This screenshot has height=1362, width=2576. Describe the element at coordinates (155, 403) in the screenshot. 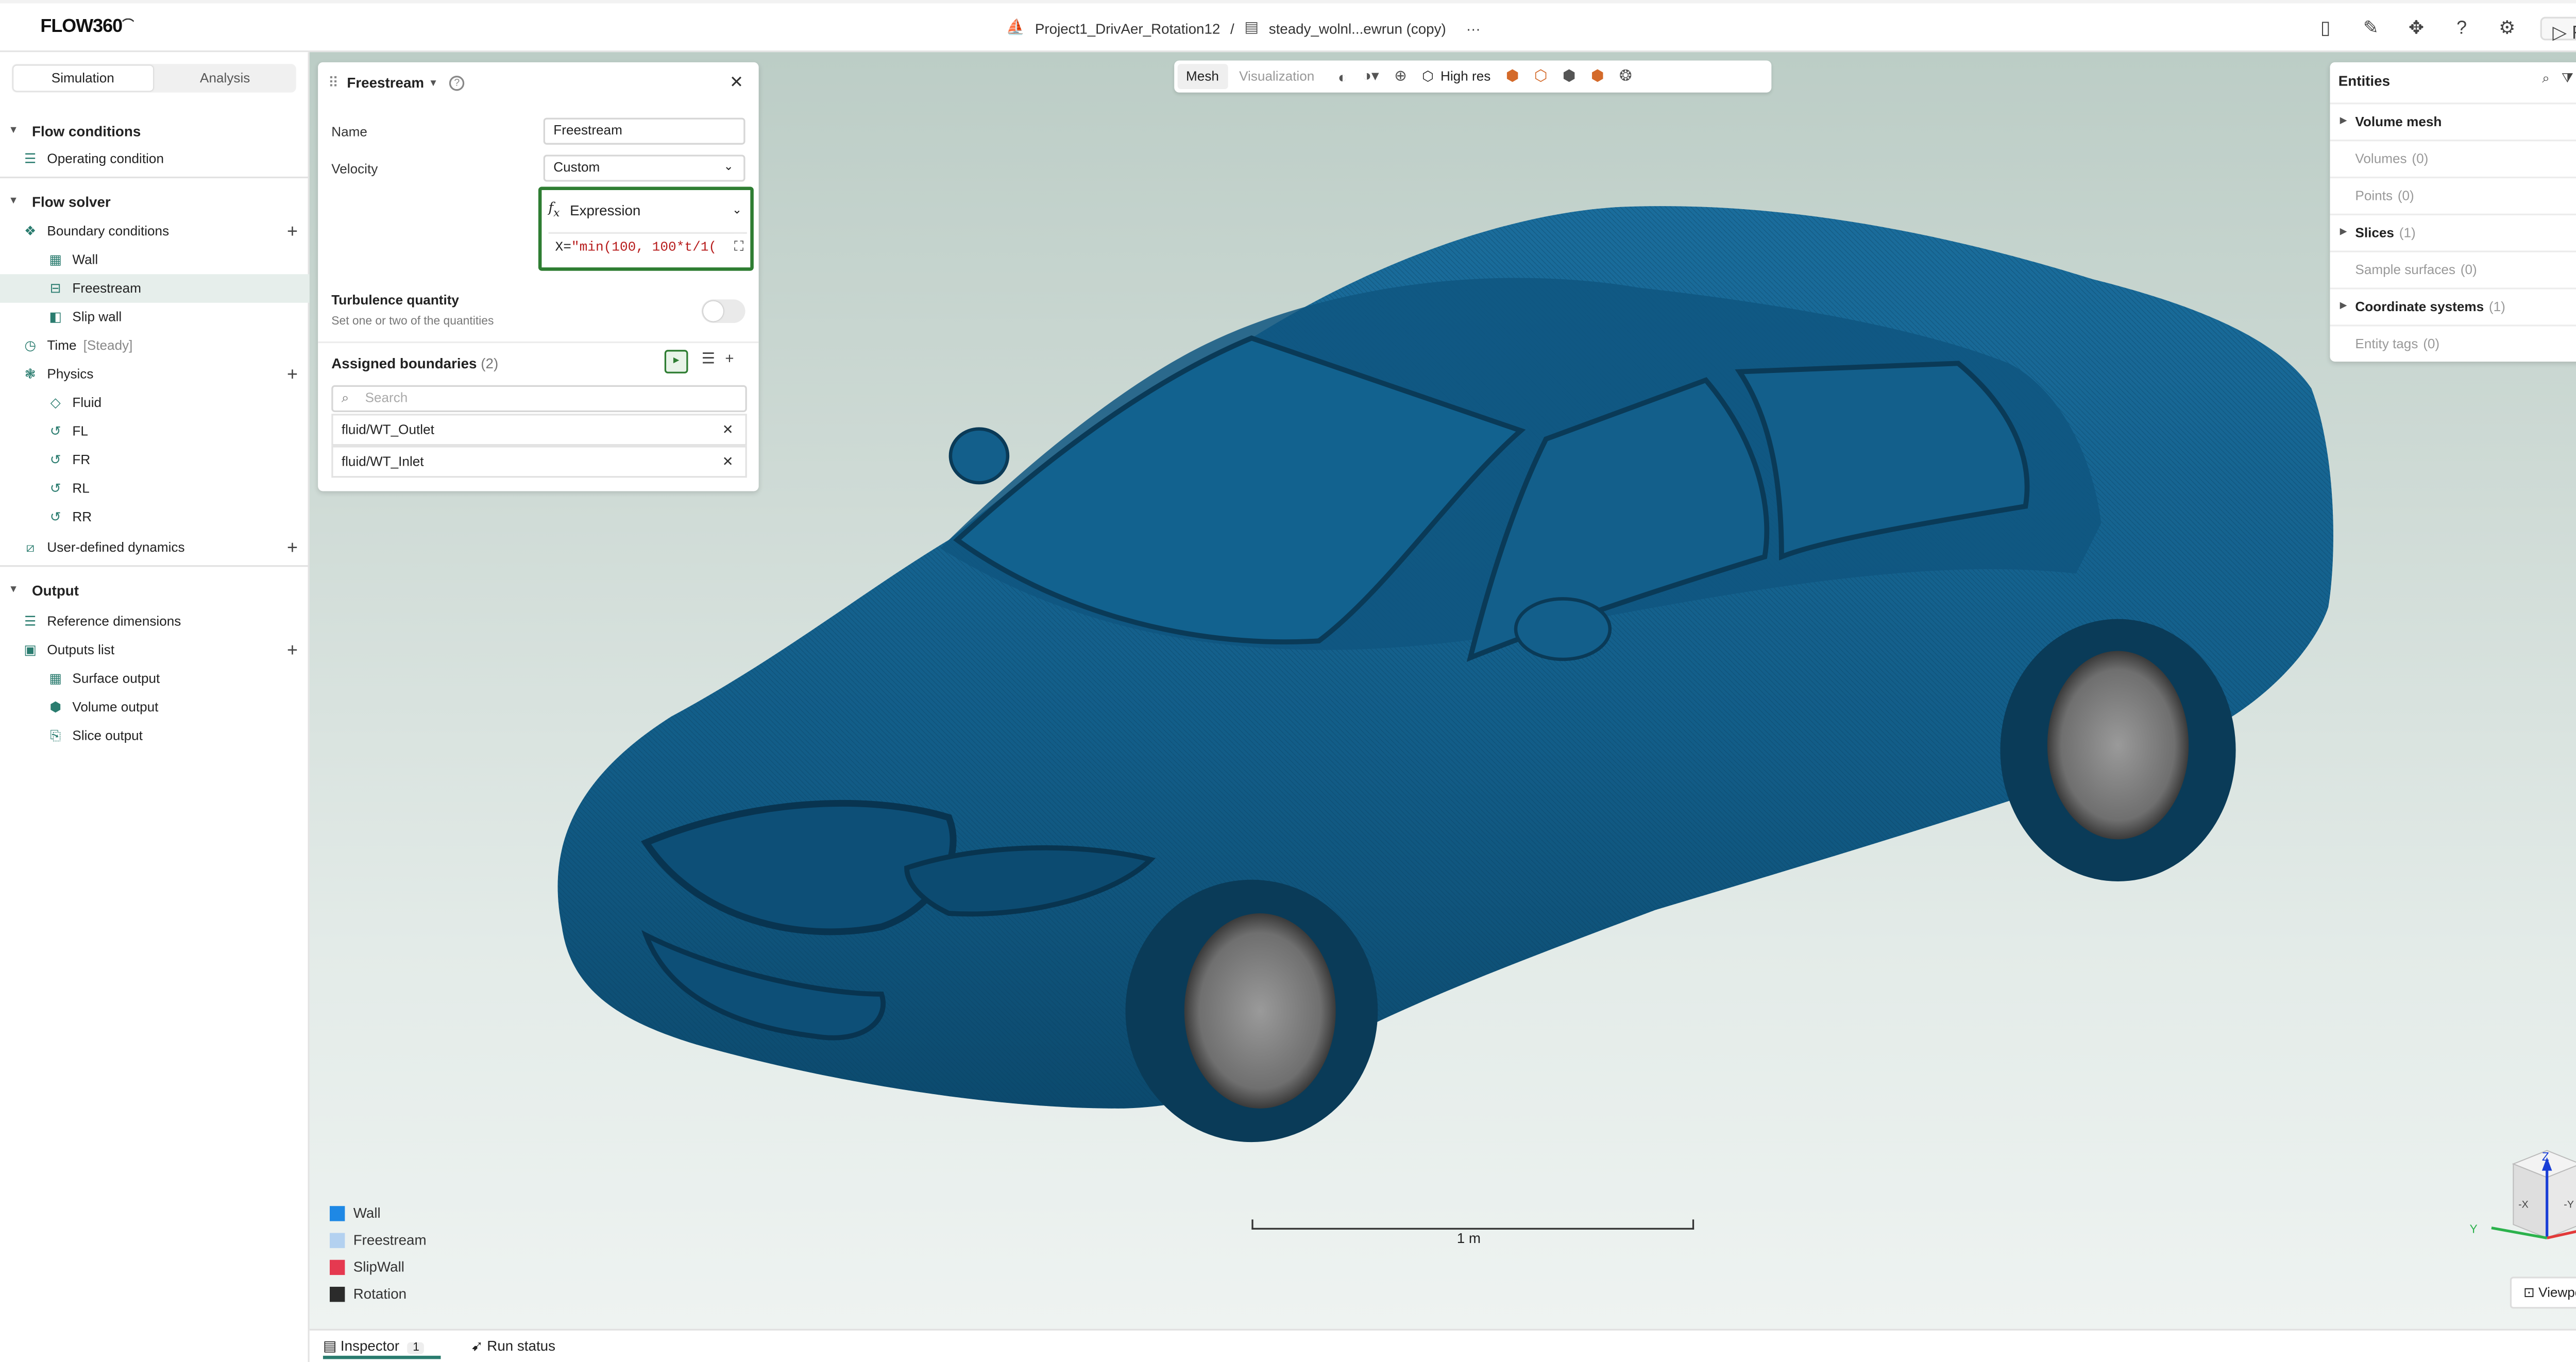

I see `tree-item-fluid: ◇ Fluid` at that location.